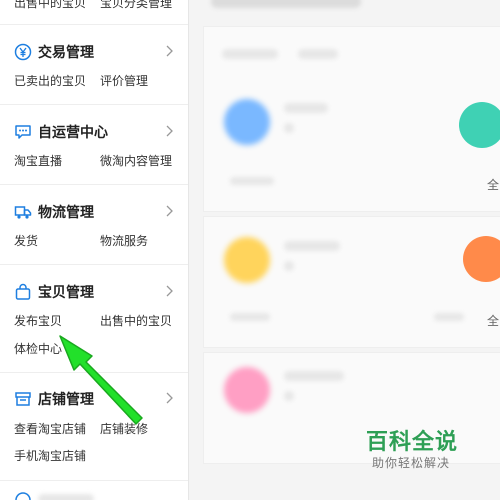 Image resolution: width=500 pixels, height=500 pixels. Describe the element at coordinates (136, 5) in the screenshot. I see `sidebar-link-category-manage: 宝贝分类管理` at that location.